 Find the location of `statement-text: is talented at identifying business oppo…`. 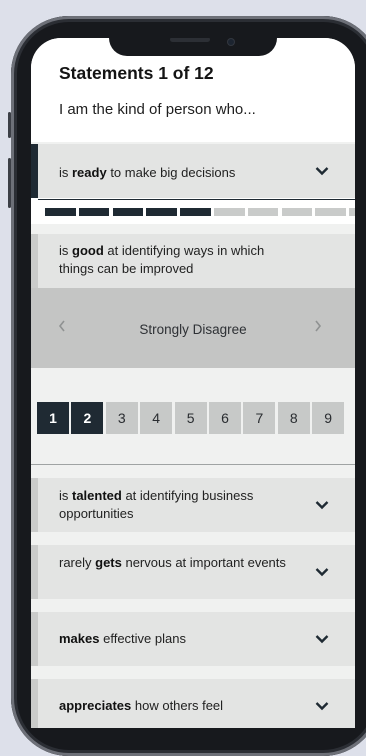

statement-text: is talented at identifying business oppo… is located at coordinates (156, 504).